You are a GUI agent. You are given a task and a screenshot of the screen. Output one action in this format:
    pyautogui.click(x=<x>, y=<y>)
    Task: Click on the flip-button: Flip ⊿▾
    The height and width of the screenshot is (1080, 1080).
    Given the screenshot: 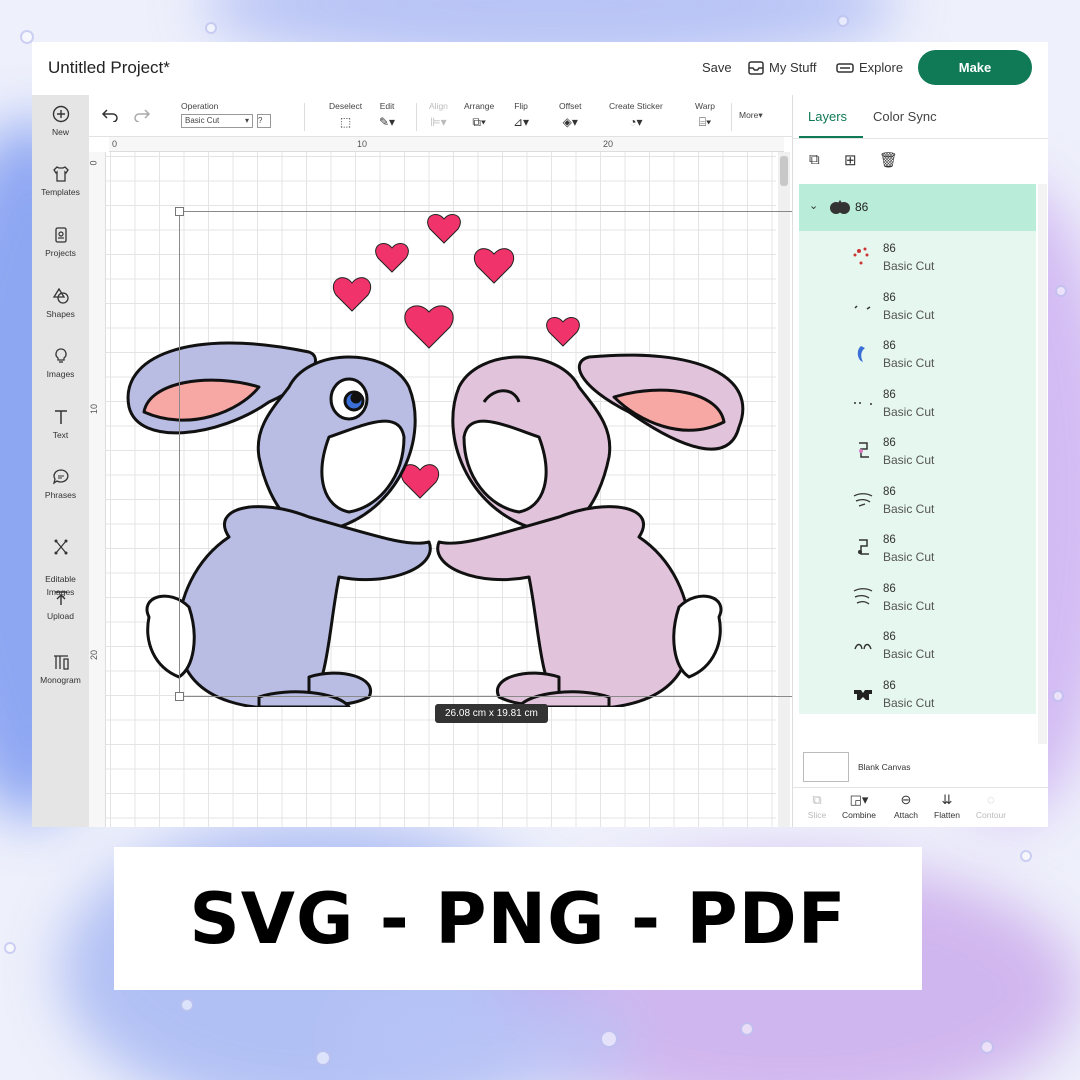 What is the action you would take?
    pyautogui.click(x=521, y=115)
    